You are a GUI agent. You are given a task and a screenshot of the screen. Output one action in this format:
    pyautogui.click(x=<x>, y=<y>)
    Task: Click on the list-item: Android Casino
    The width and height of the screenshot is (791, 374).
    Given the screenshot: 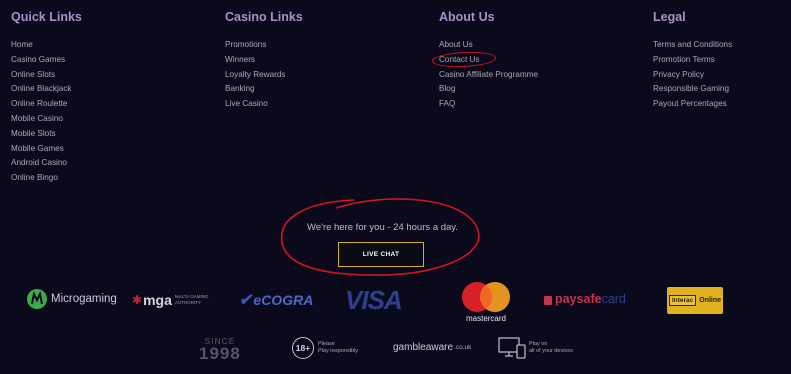 What is the action you would take?
    pyautogui.click(x=46, y=163)
    